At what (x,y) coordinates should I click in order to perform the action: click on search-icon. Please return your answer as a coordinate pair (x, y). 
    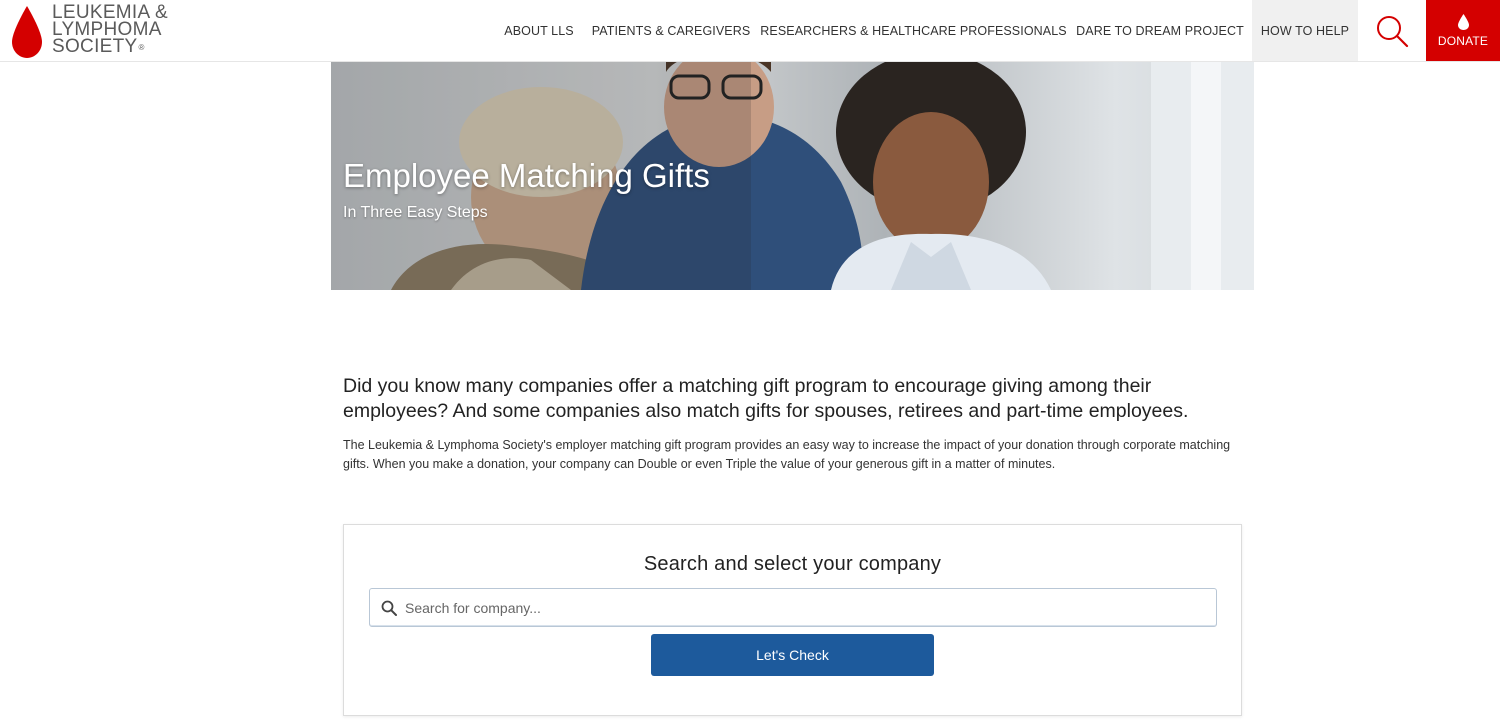
    Looking at the image, I should click on (1393, 31).